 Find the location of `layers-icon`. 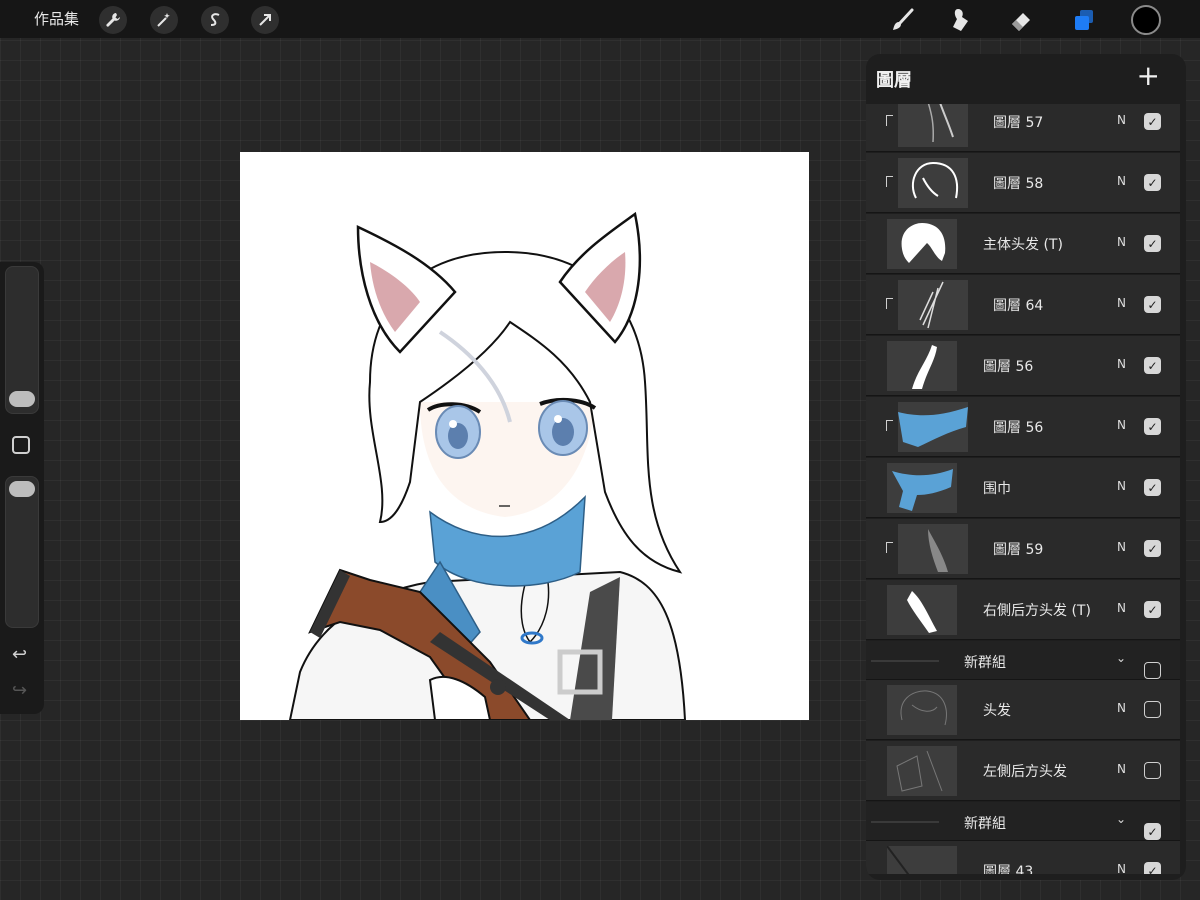

layers-icon is located at coordinates (1084, 20).